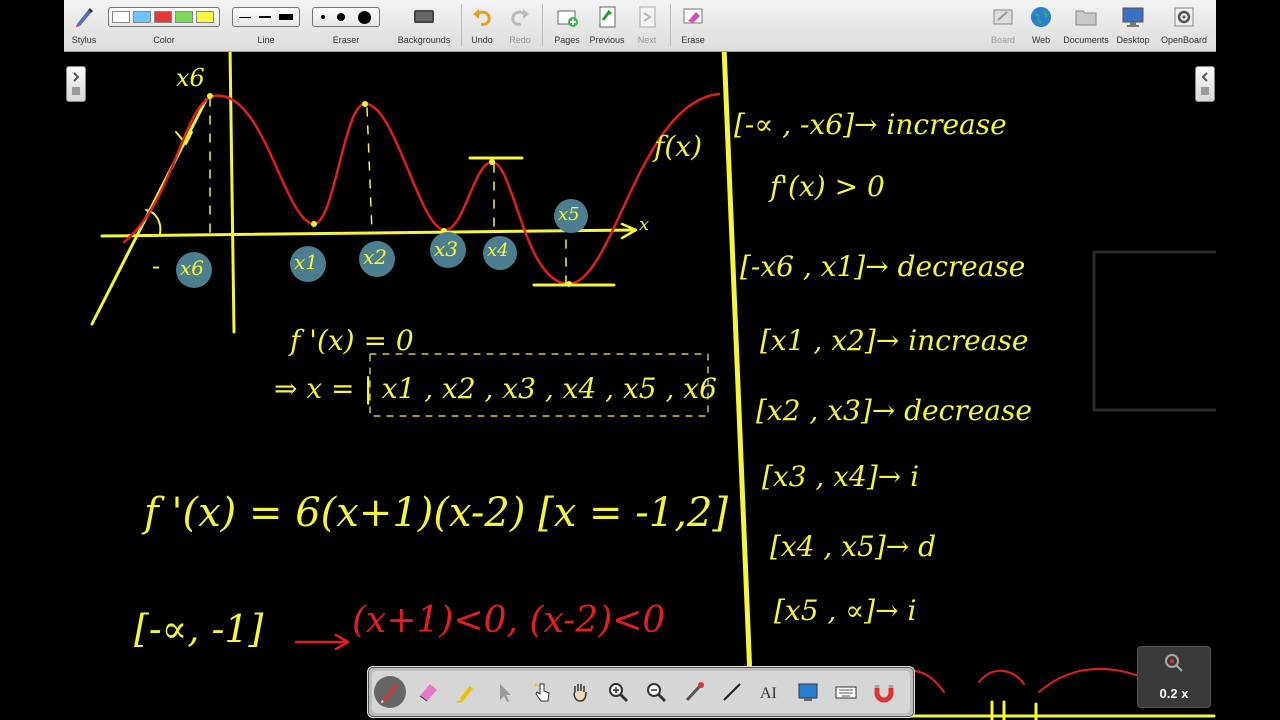 The height and width of the screenshot is (720, 1280). I want to click on desktop-button: Desktop, so click(1133, 25).